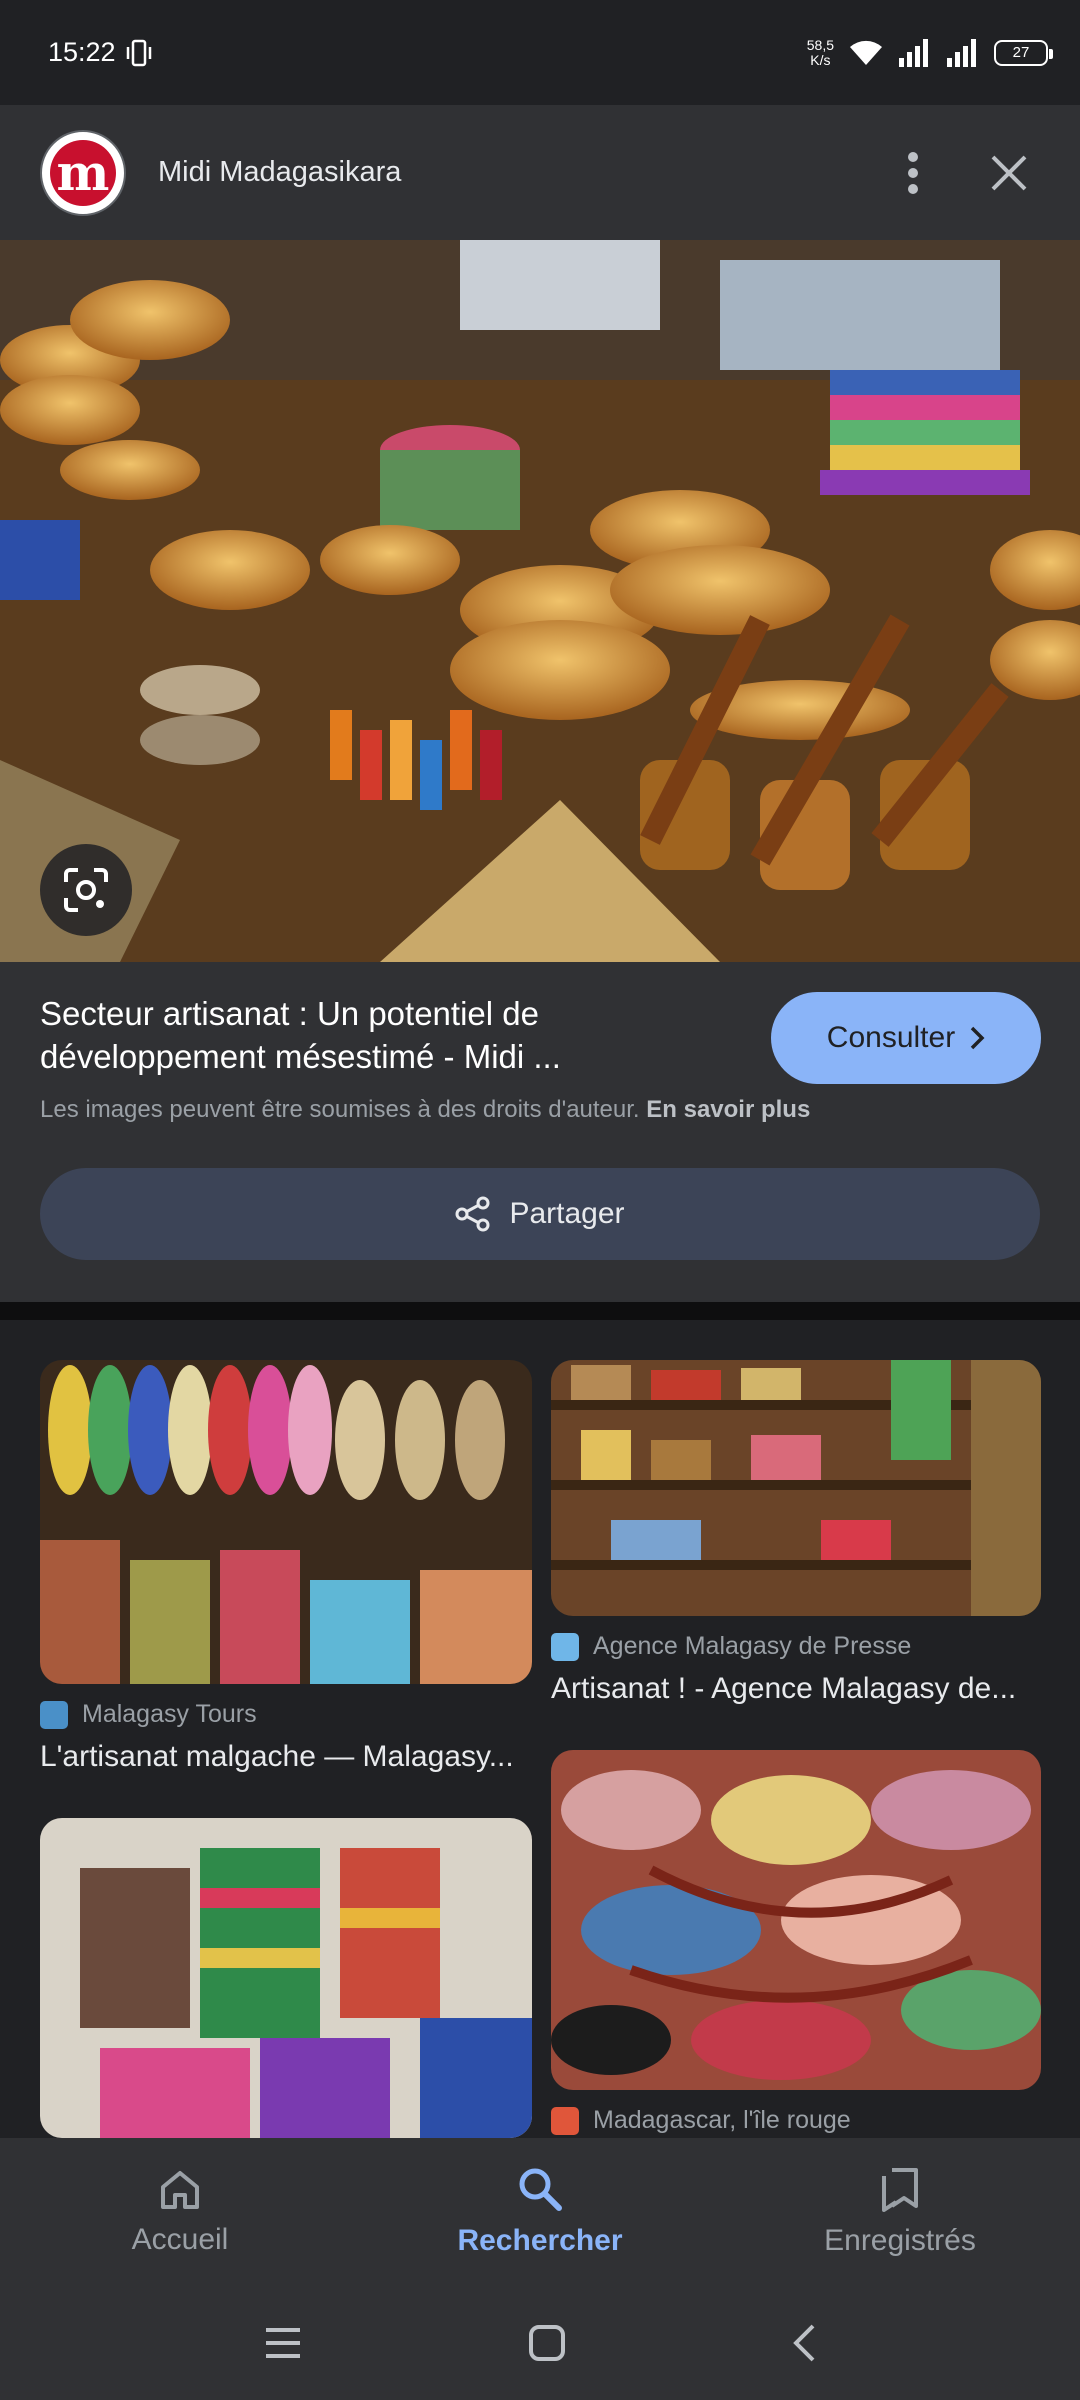 This screenshot has width=1080, height=2400. Describe the element at coordinates (540, 52) in the screenshot. I see `status-bar: 15:22 58,5 K/s 27` at that location.